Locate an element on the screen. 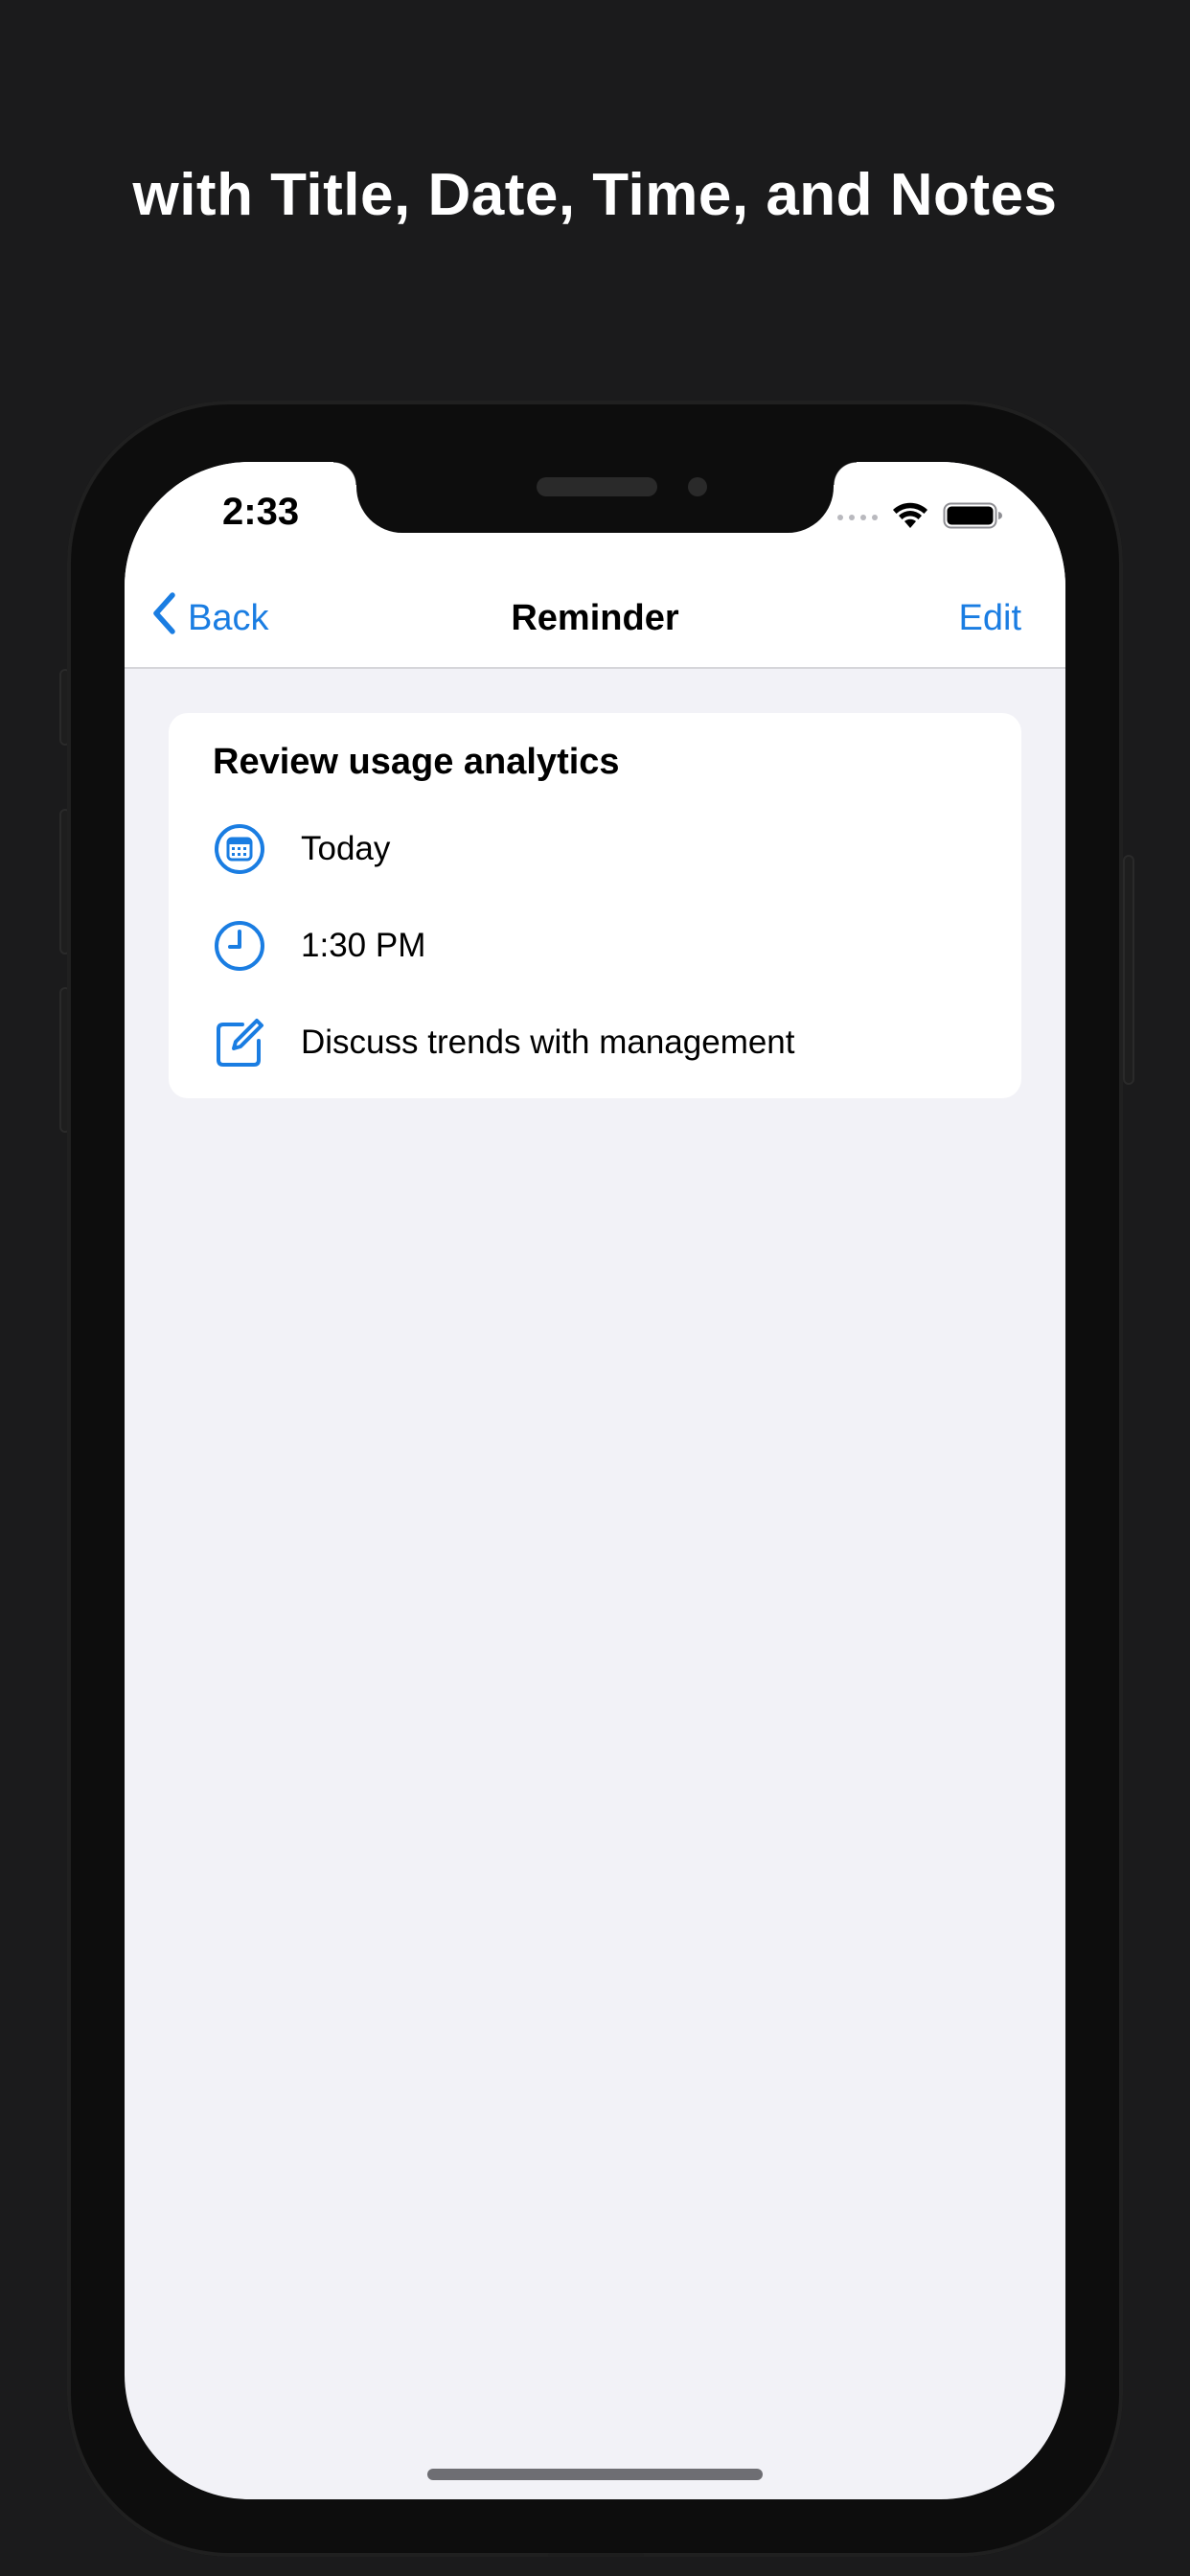  calendar-icon is located at coordinates (240, 849).